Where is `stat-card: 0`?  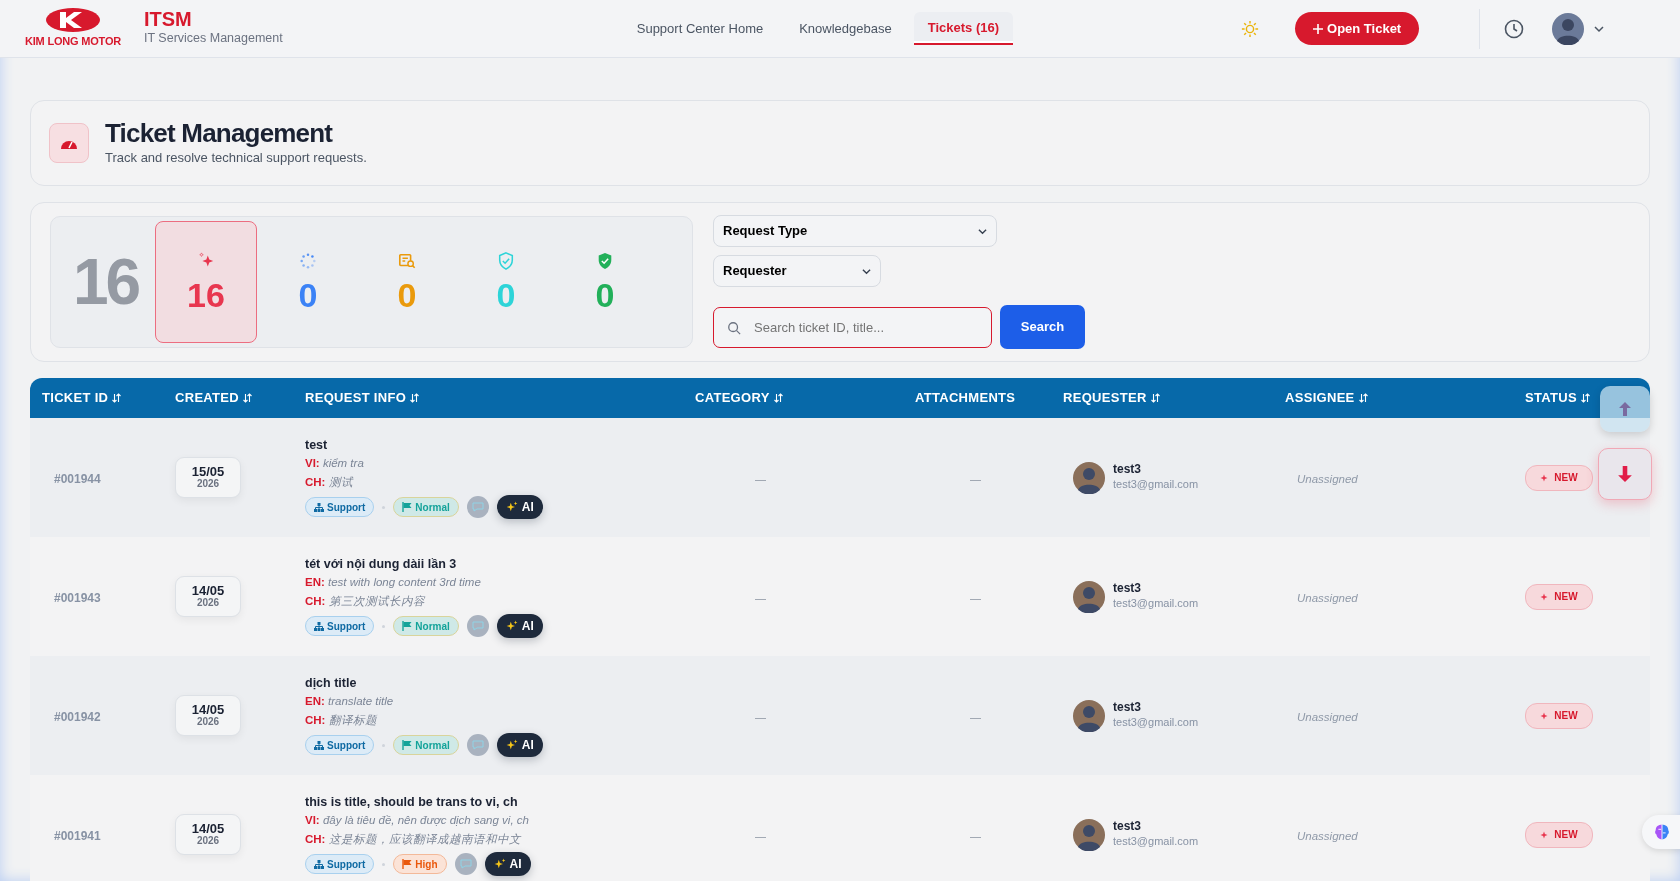 stat-card: 0 is located at coordinates (308, 282).